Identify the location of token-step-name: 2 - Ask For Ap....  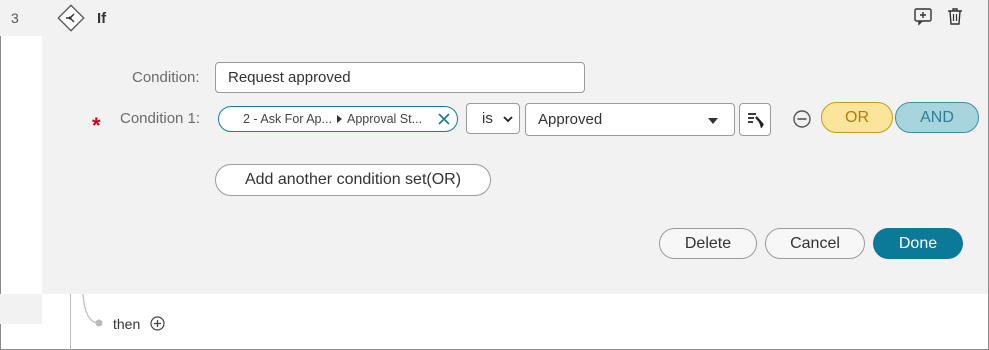
(287, 119).